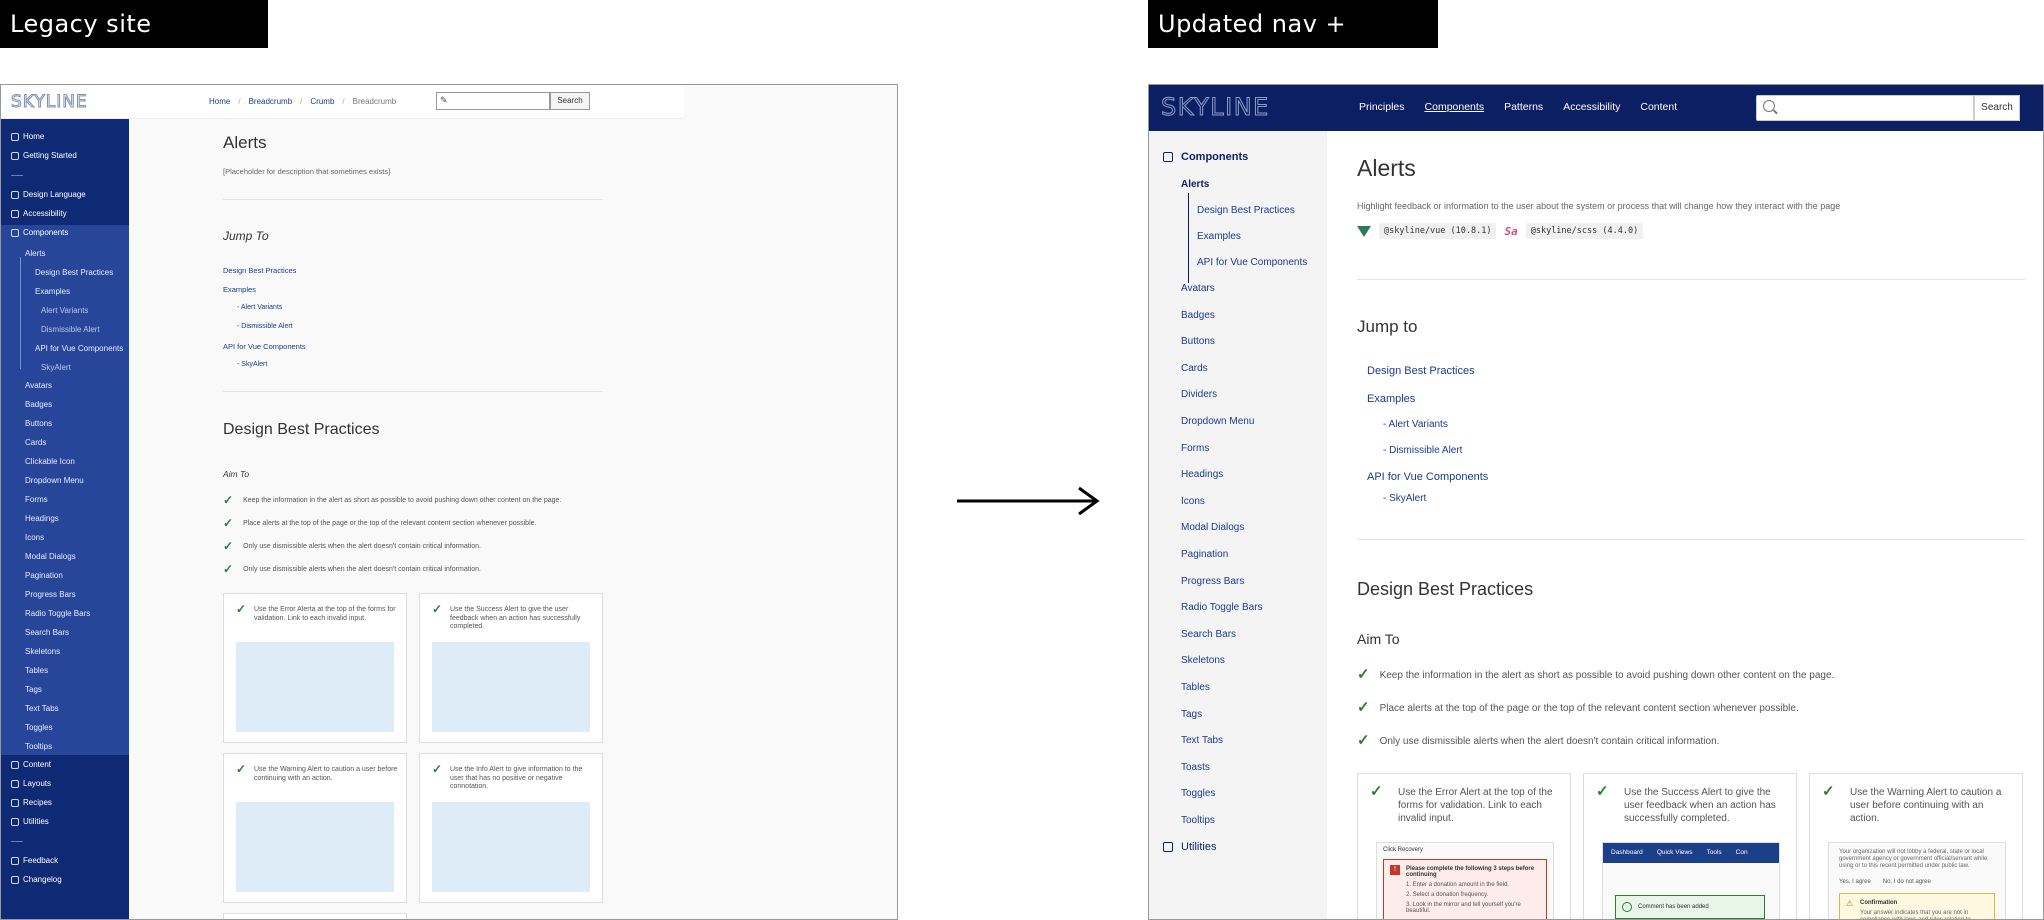 The image size is (2044, 920). What do you see at coordinates (36, 821) in the screenshot?
I see `sidebar-item-label: Utilities` at bounding box center [36, 821].